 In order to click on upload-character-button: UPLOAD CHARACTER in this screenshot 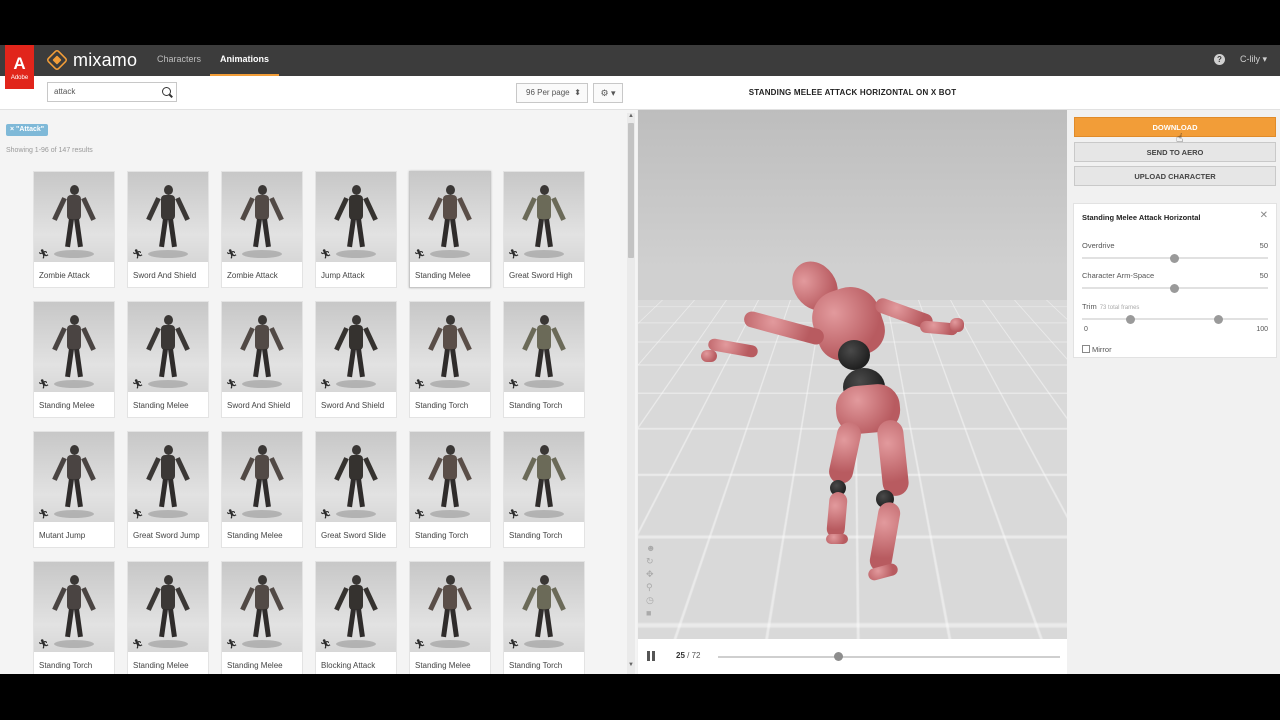, I will do `click(1175, 176)`.